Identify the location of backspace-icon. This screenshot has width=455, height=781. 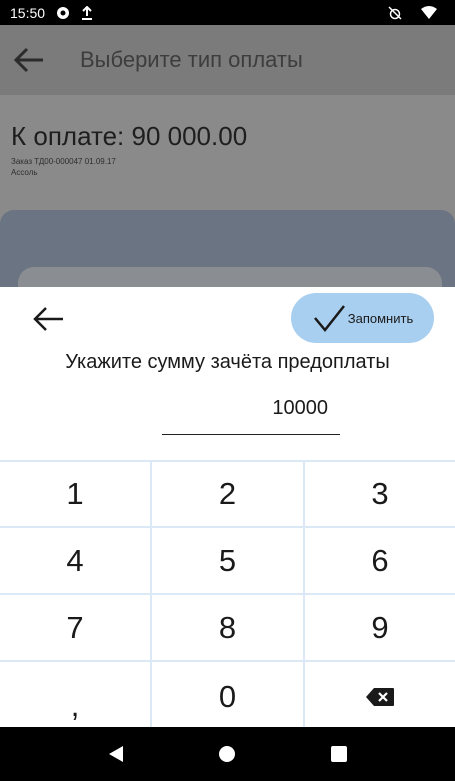
(380, 697).